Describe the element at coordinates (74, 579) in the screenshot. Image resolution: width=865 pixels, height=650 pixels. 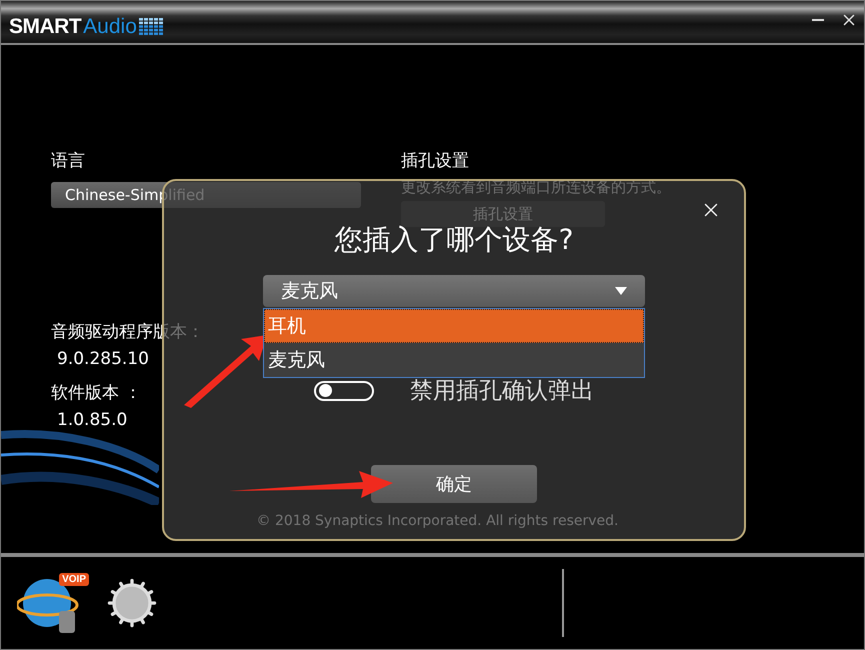
I see `voip-badge: VOIP` at that location.